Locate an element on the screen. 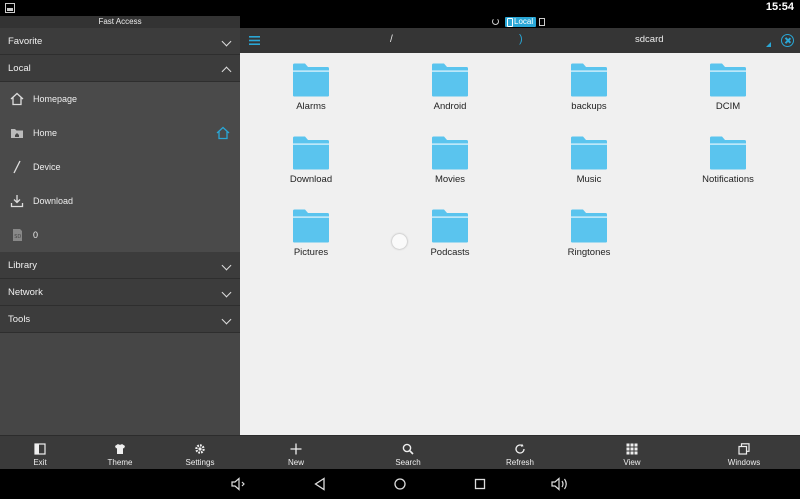  folder-item: Music is located at coordinates (589, 156).